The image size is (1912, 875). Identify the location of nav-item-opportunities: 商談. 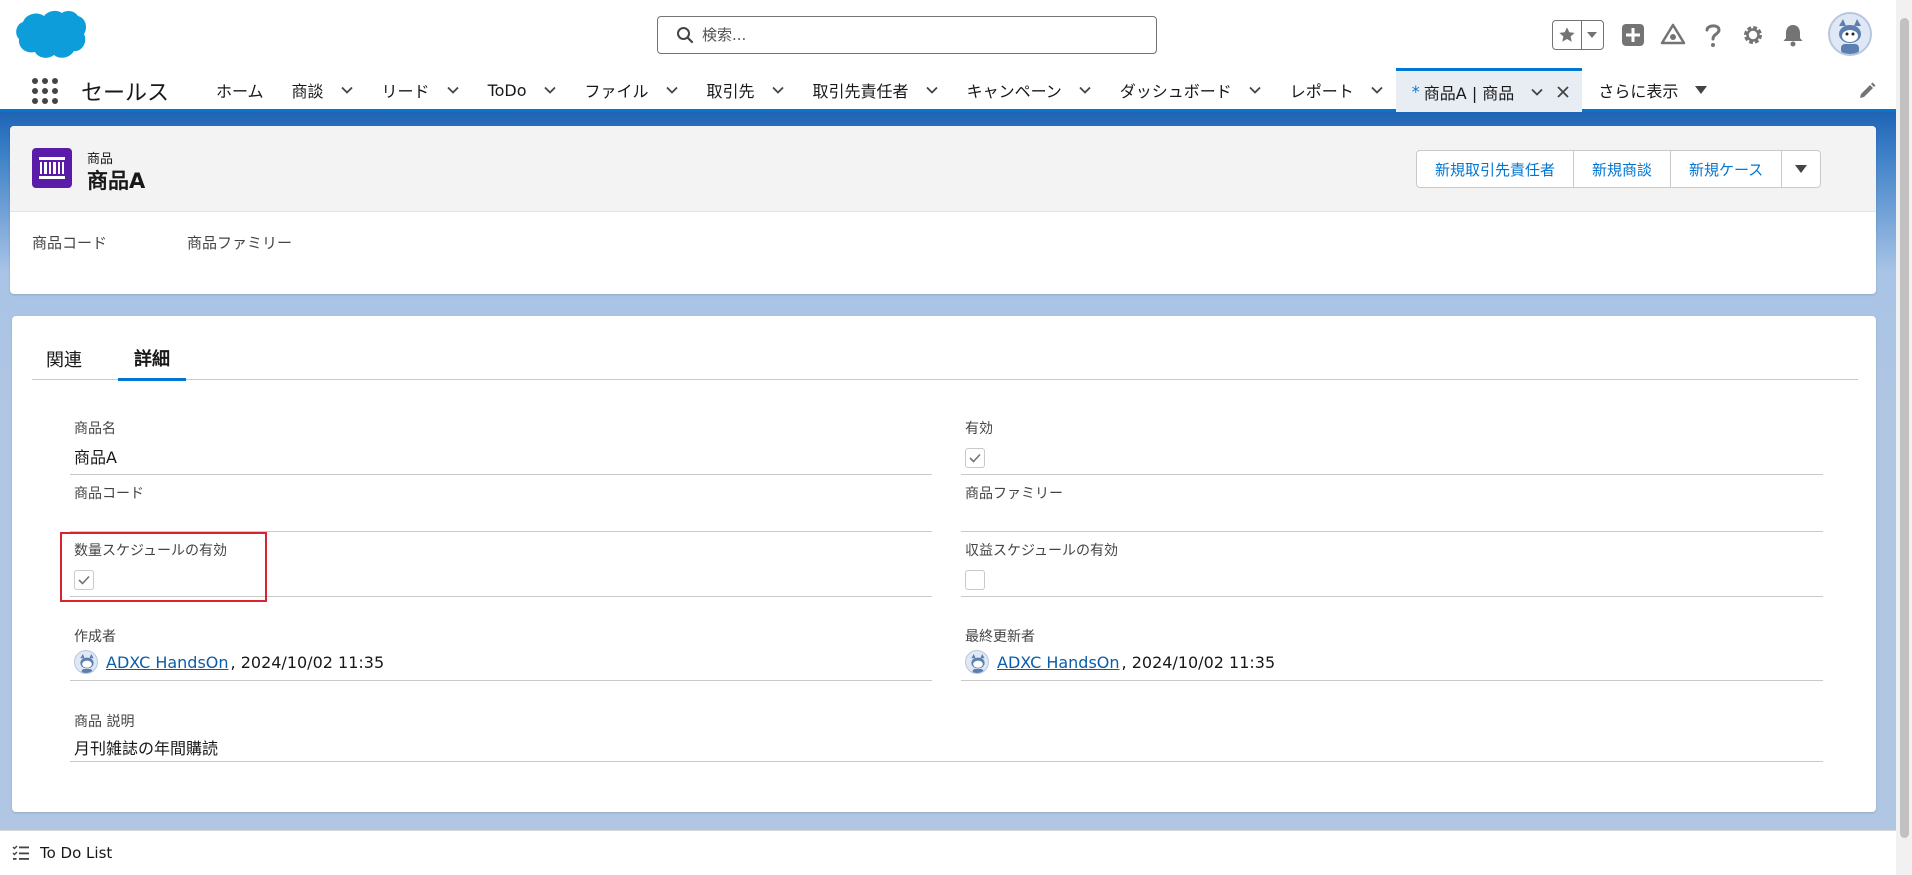
(321, 90).